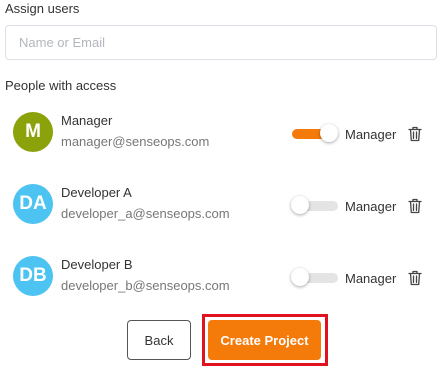  What do you see at coordinates (61, 85) in the screenshot?
I see `people-with-access-label: People with access` at bounding box center [61, 85].